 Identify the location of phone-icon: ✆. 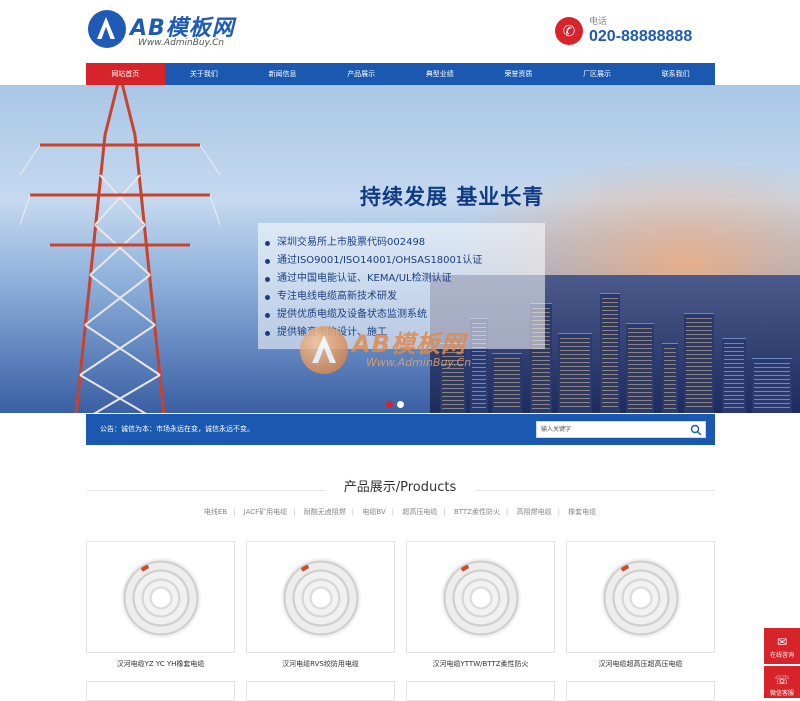
(569, 31).